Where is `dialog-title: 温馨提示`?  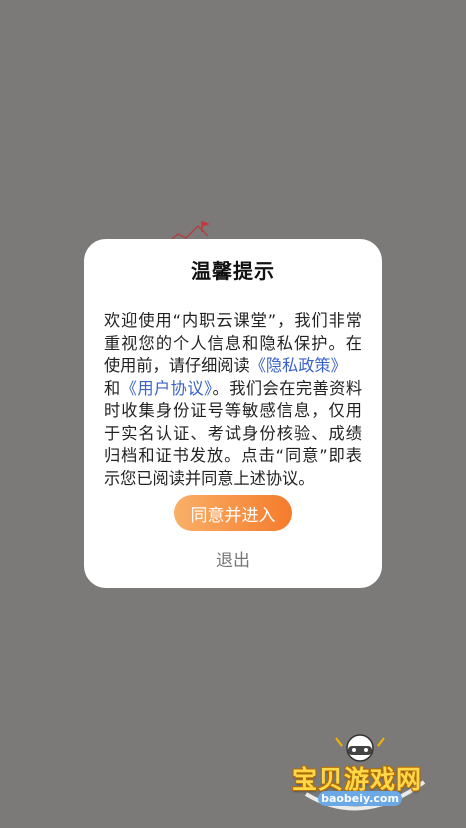
dialog-title: 温馨提示 is located at coordinates (233, 271).